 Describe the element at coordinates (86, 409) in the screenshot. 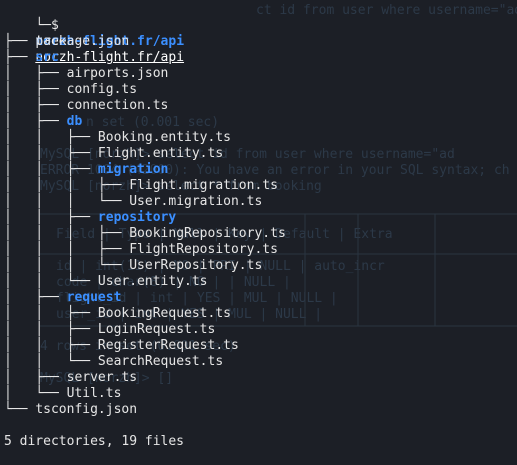

I see `tree-file-name: tsconfig.json` at that location.